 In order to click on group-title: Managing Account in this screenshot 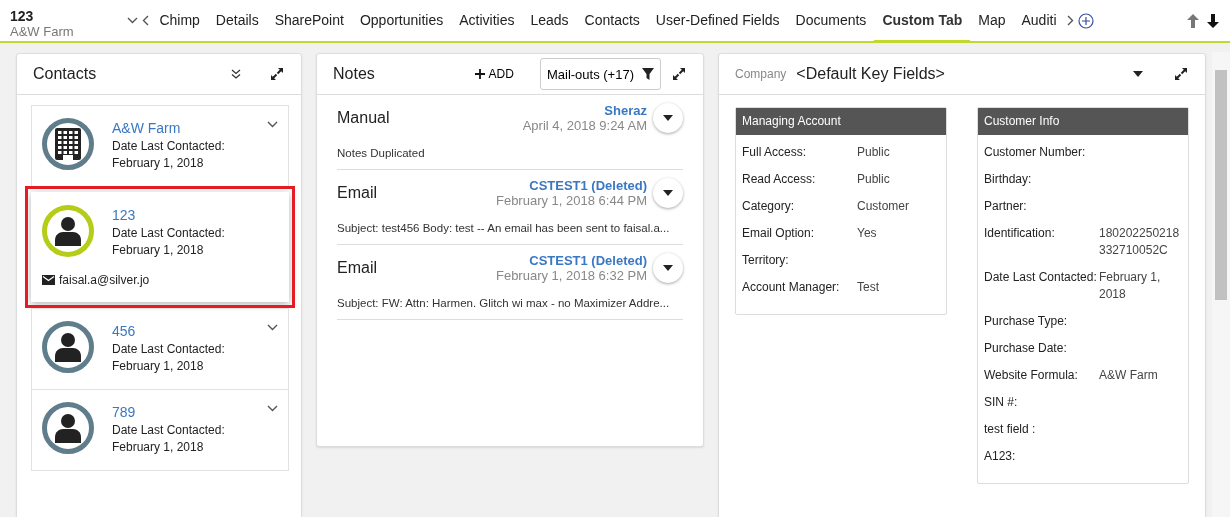, I will do `click(841, 121)`.